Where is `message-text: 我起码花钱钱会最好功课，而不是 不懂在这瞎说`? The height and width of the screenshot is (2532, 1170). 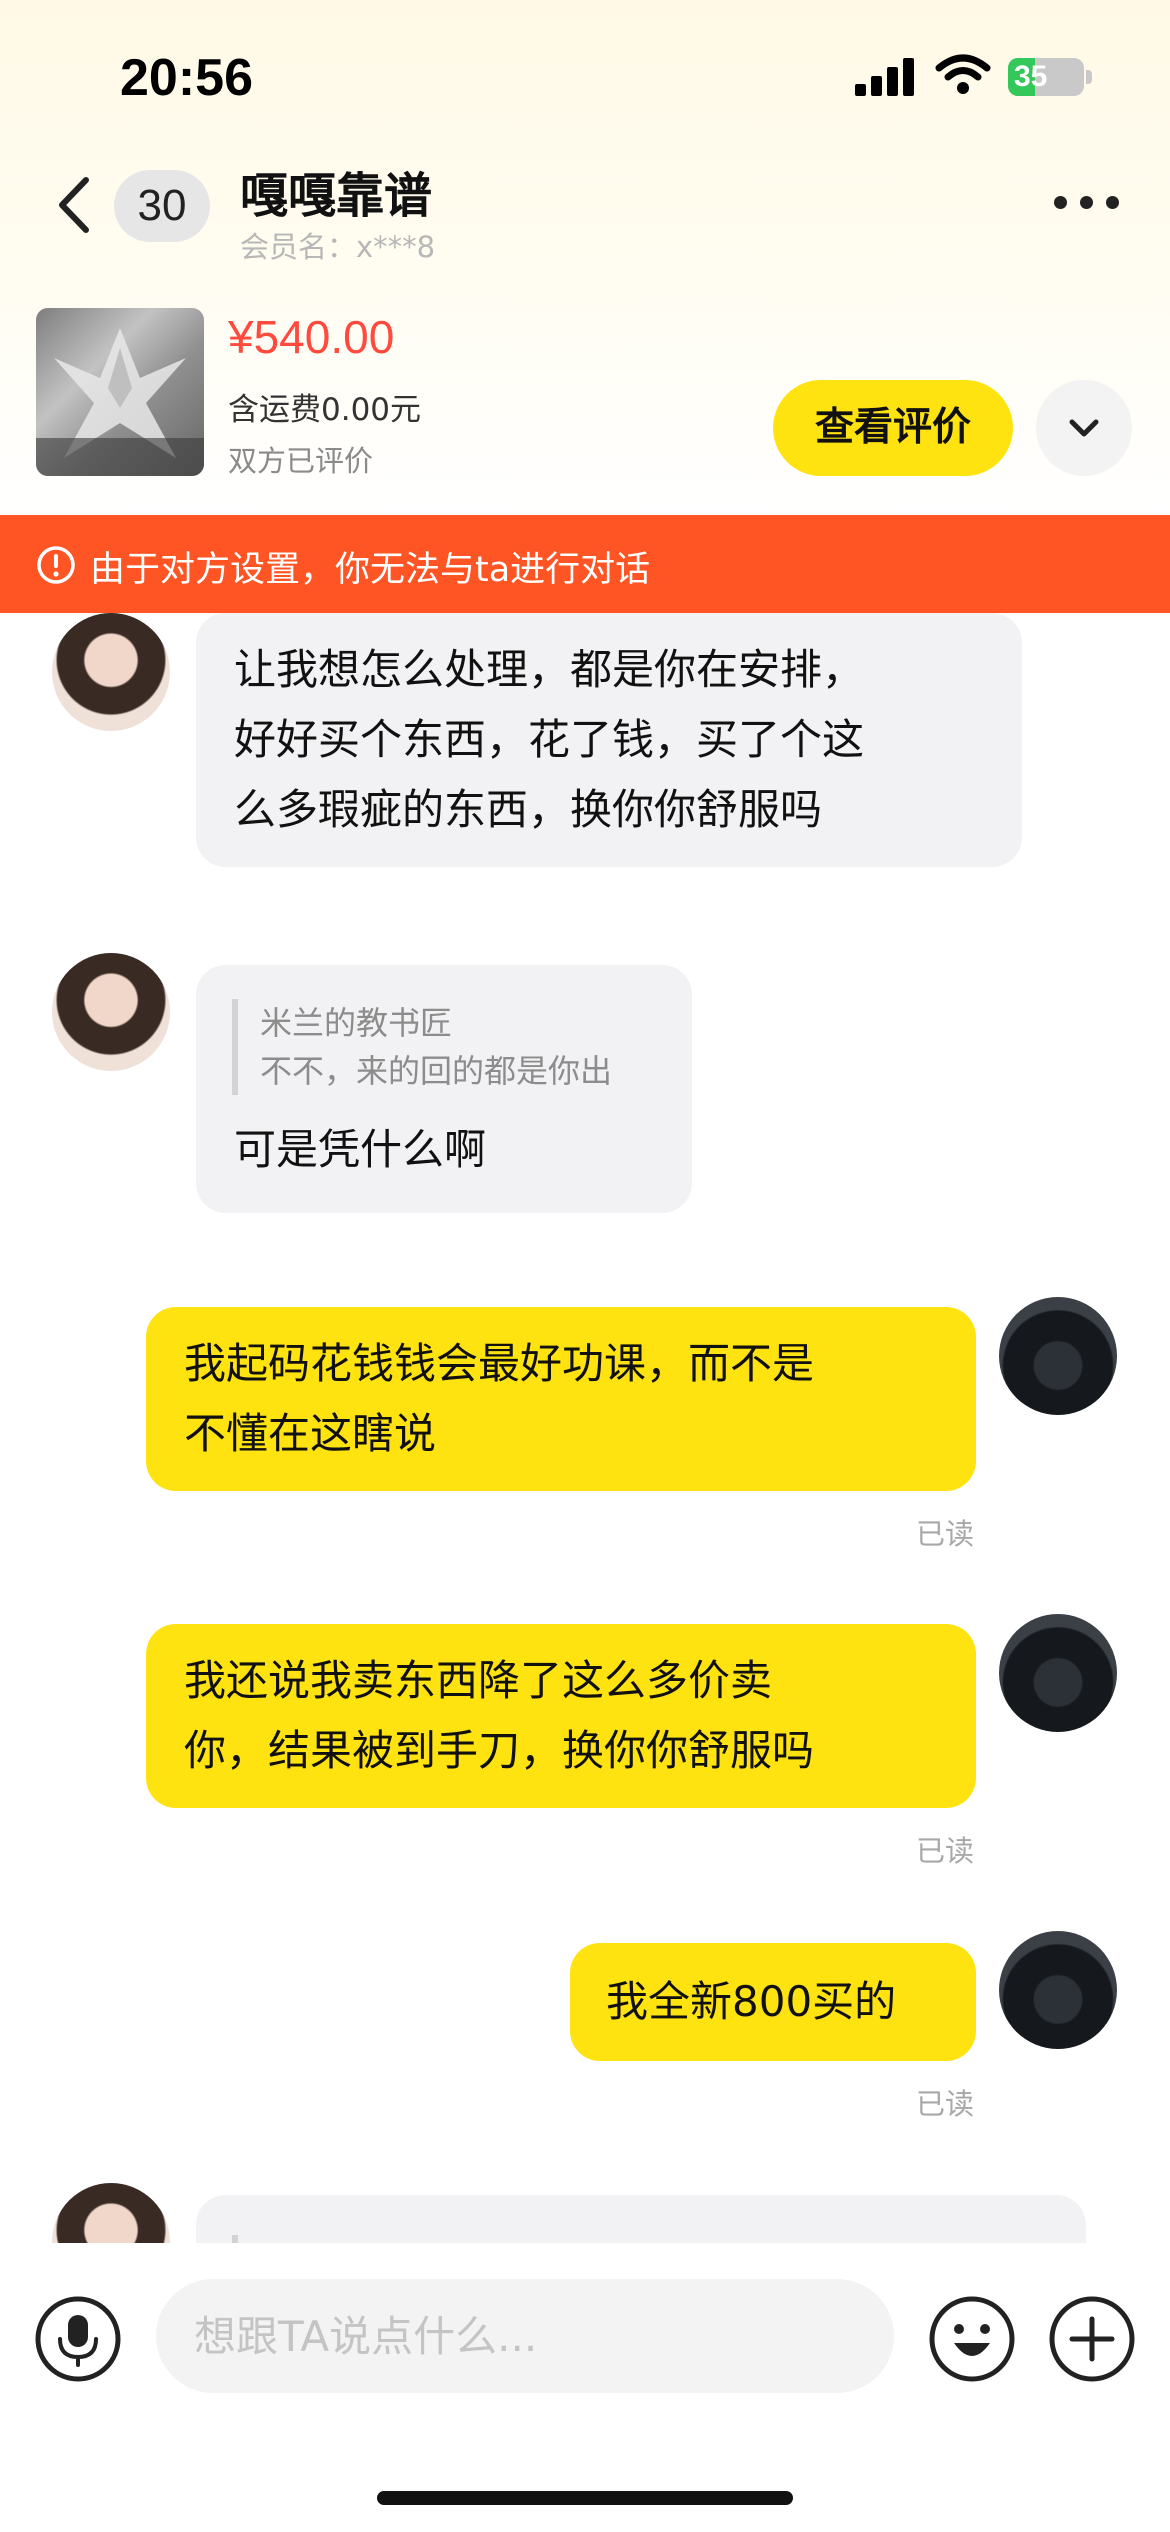
message-text: 我起码花钱钱会最好功课，而不是 不懂在这瞎说 is located at coordinates (565, 1399).